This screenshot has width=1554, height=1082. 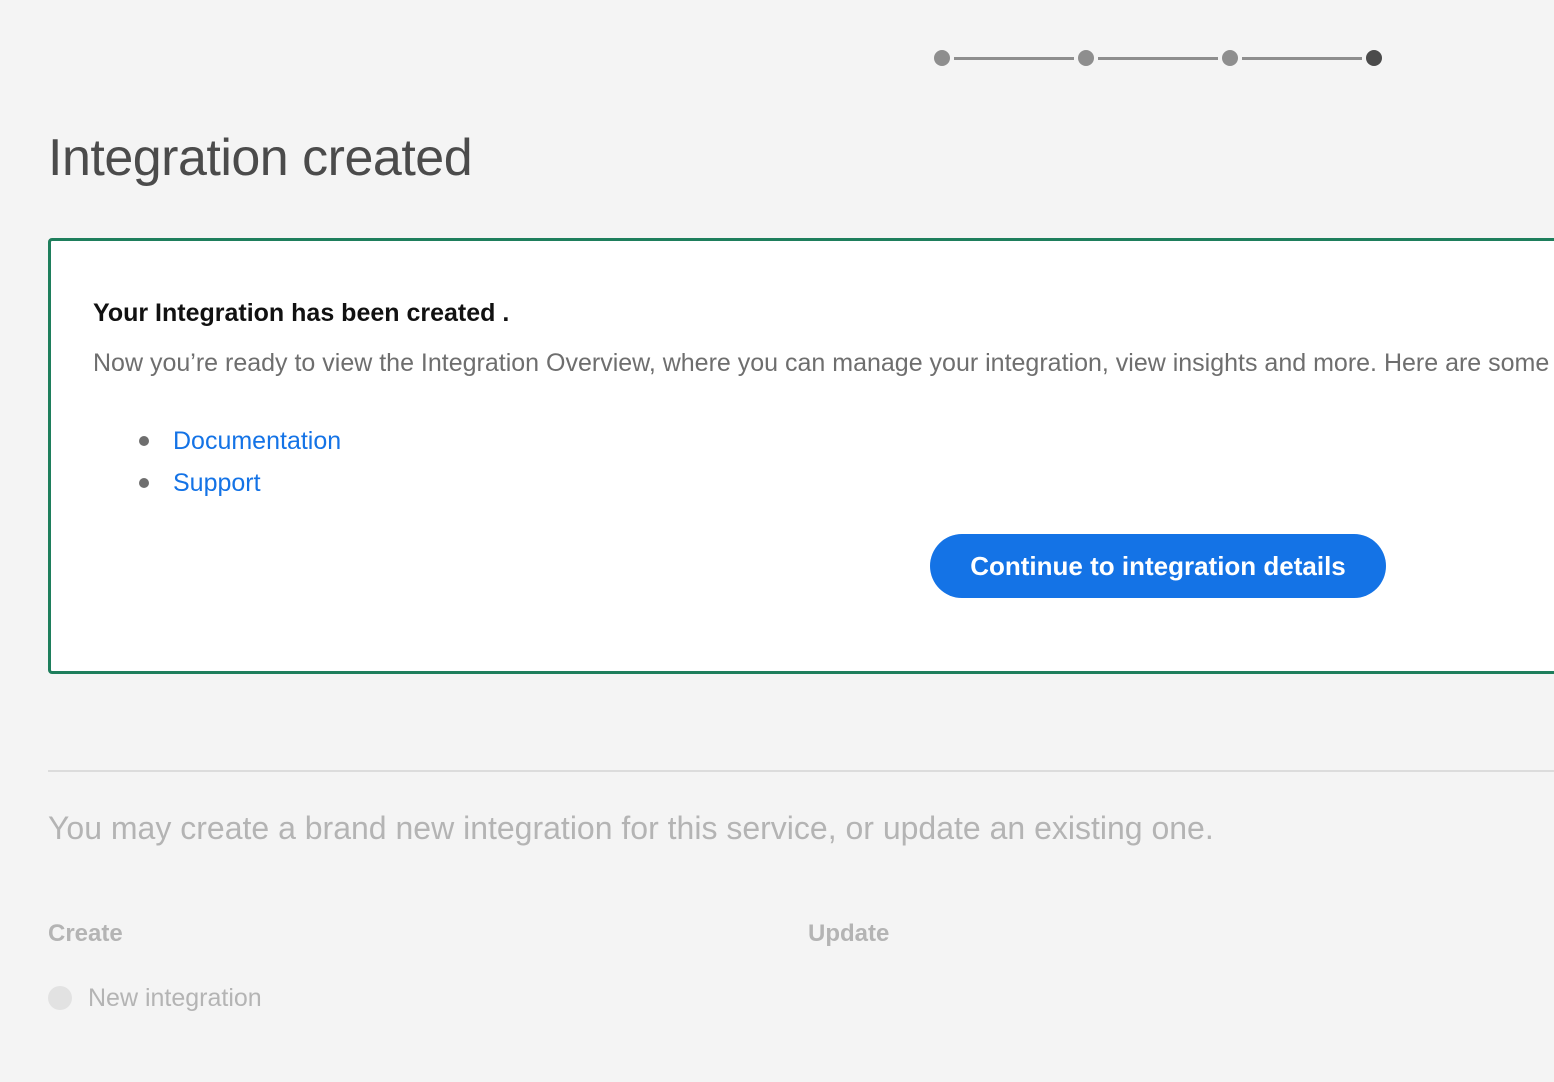 What do you see at coordinates (942, 58) in the screenshot?
I see `step-1-dot` at bounding box center [942, 58].